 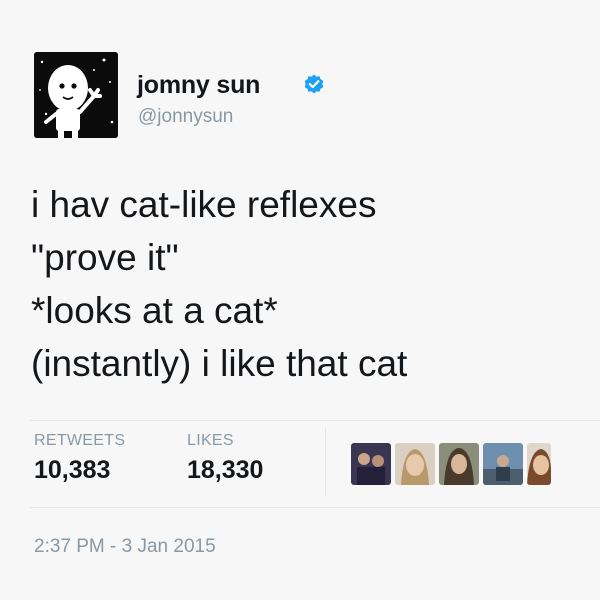 What do you see at coordinates (72, 470) in the screenshot?
I see `retweets-count: 10,383` at bounding box center [72, 470].